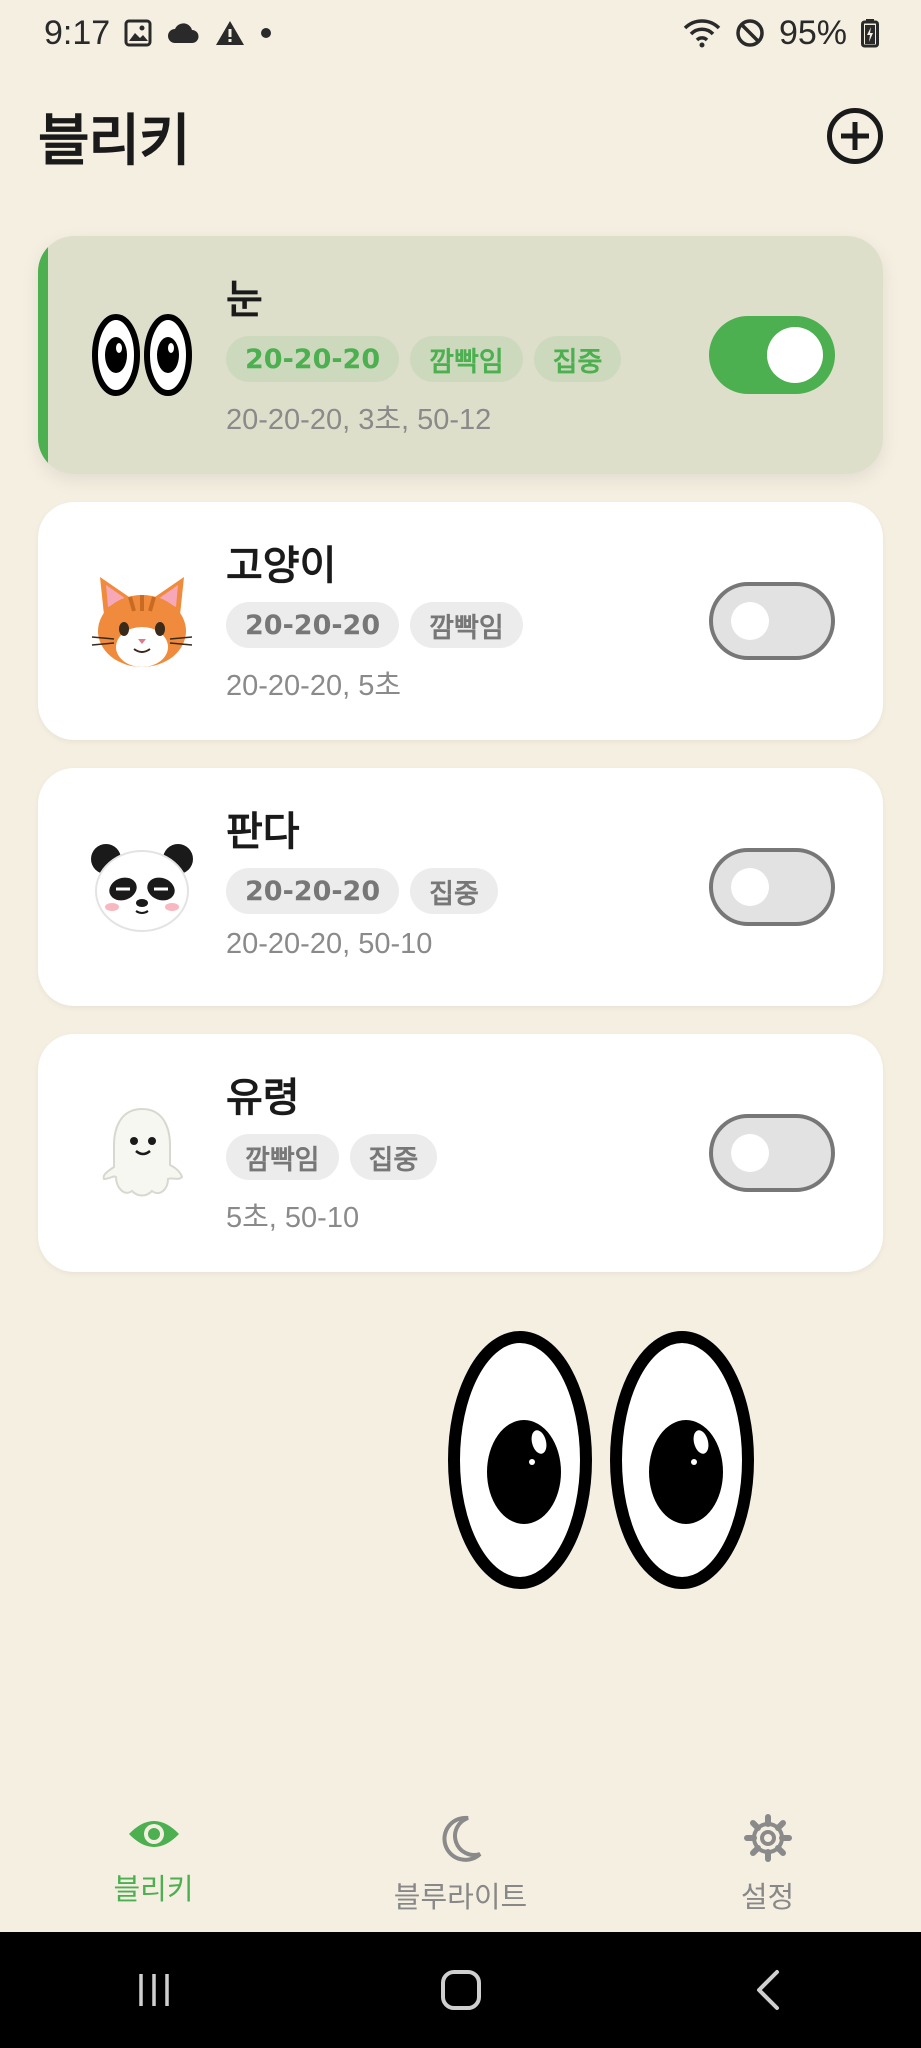 This screenshot has width=921, height=2048. What do you see at coordinates (77, 32) in the screenshot?
I see `status-time: 9:17` at bounding box center [77, 32].